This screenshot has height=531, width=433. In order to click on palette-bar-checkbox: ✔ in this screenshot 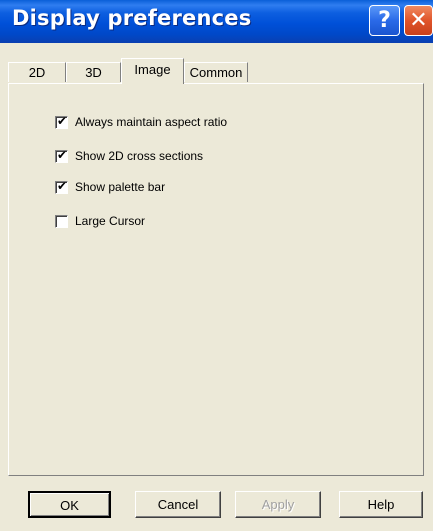, I will do `click(61, 186)`.